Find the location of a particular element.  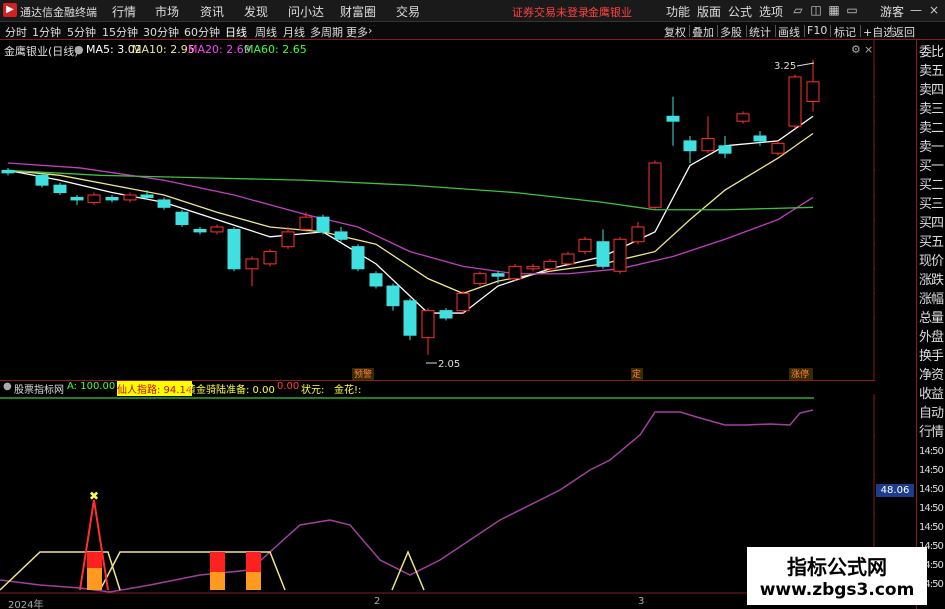

period-multi: 多周期 is located at coordinates (326, 32).